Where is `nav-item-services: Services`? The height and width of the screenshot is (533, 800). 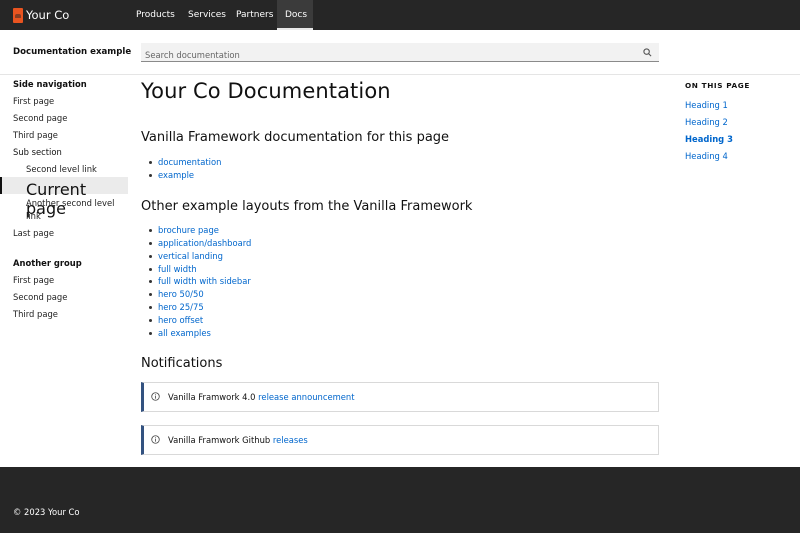
nav-item-services: Services is located at coordinates (207, 15).